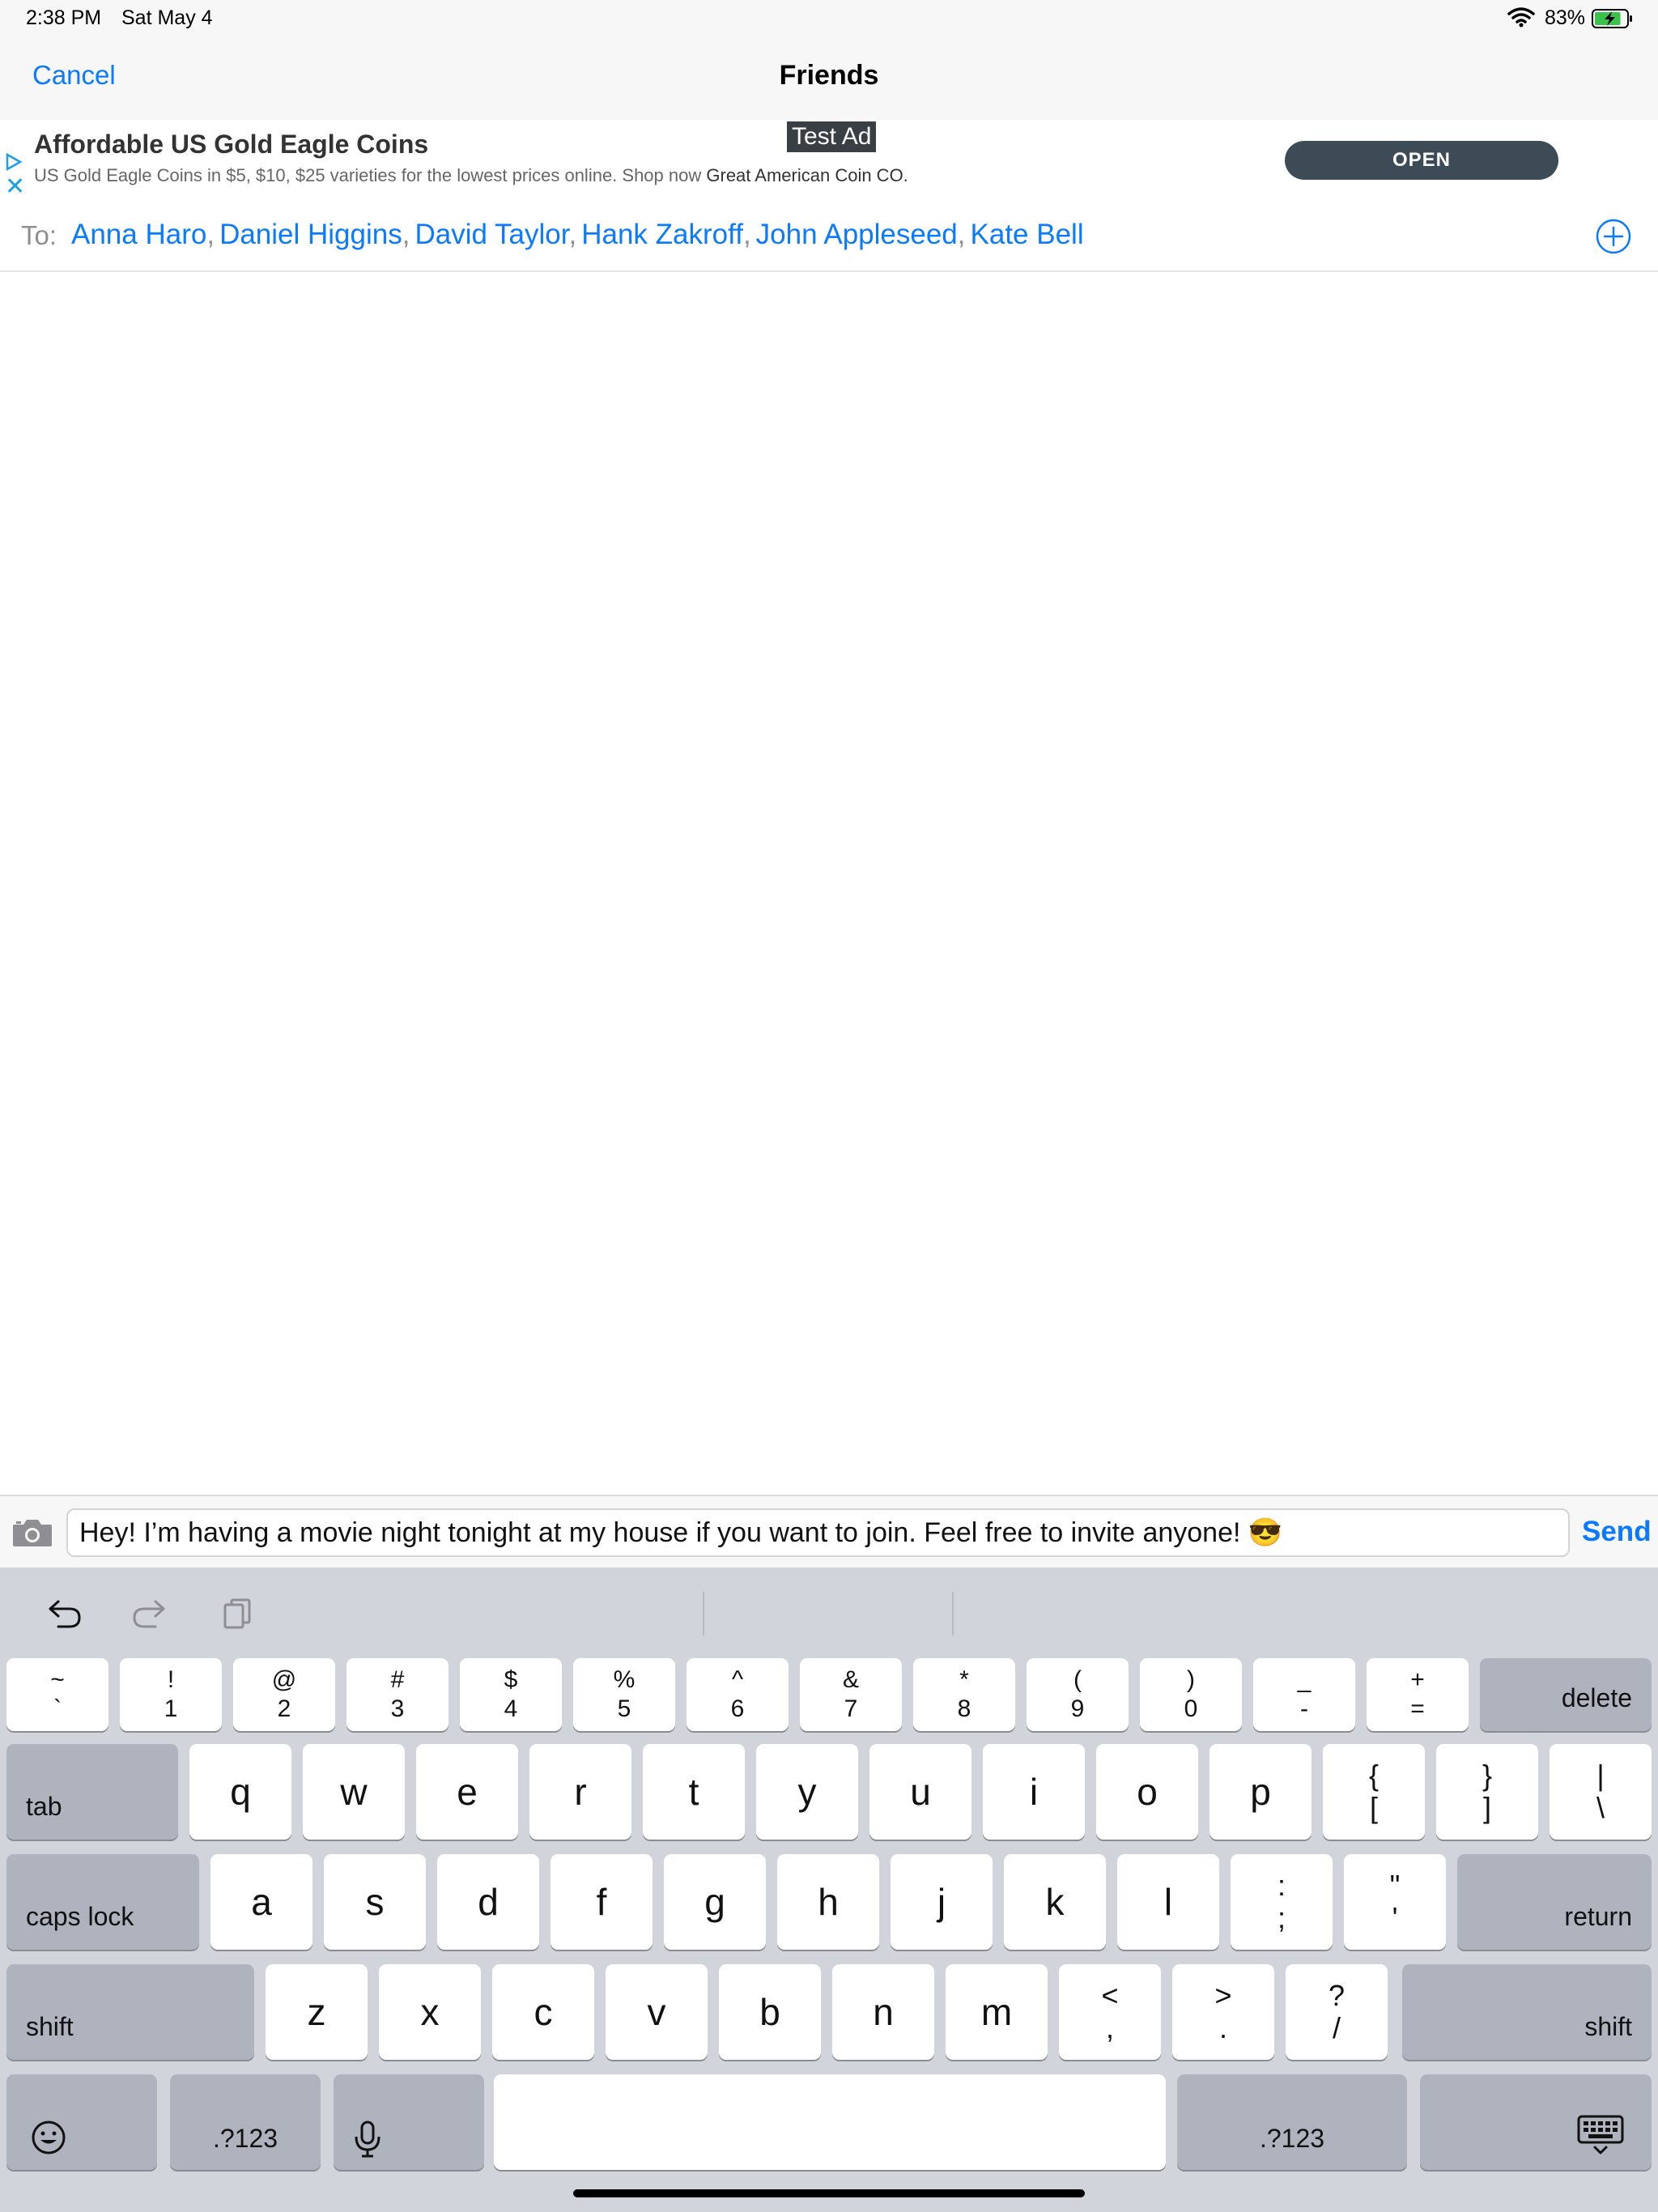 This screenshot has height=2212, width=1658. What do you see at coordinates (1055, 1902) in the screenshot?
I see `key-k: k` at bounding box center [1055, 1902].